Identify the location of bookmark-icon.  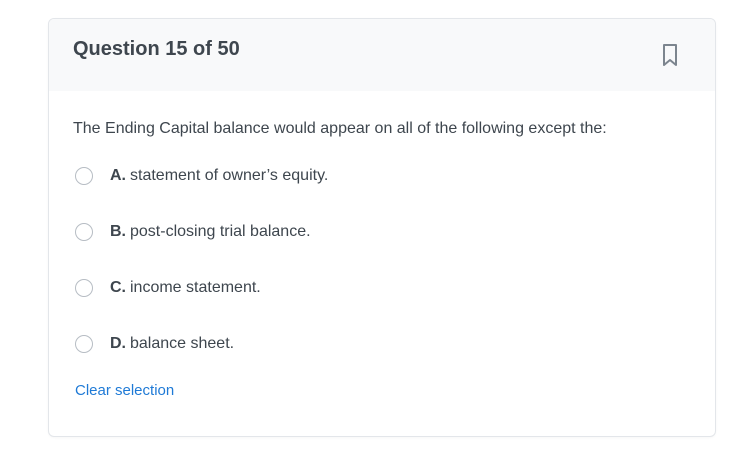
(670, 55).